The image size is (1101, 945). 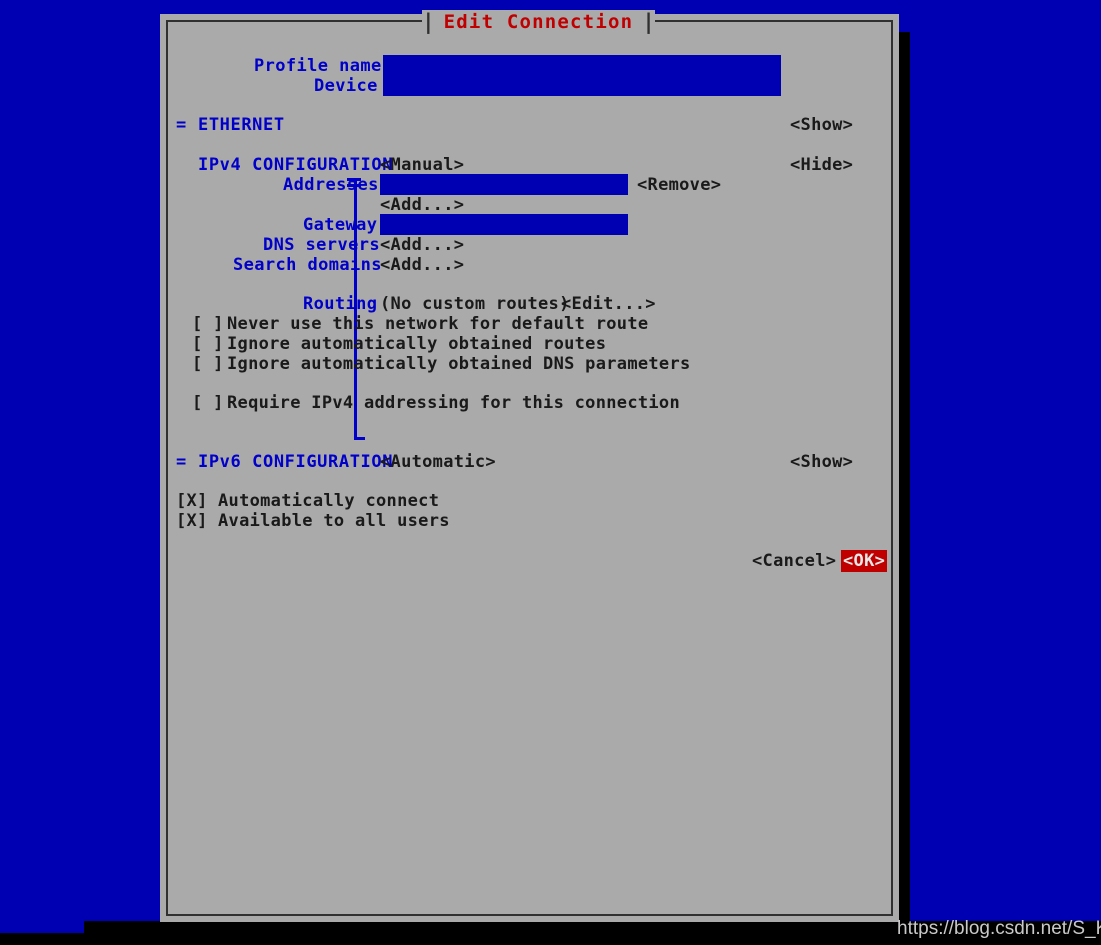 I want to click on ipv4-checkbox-ignore-routes-box: [ ], so click(x=208, y=344).